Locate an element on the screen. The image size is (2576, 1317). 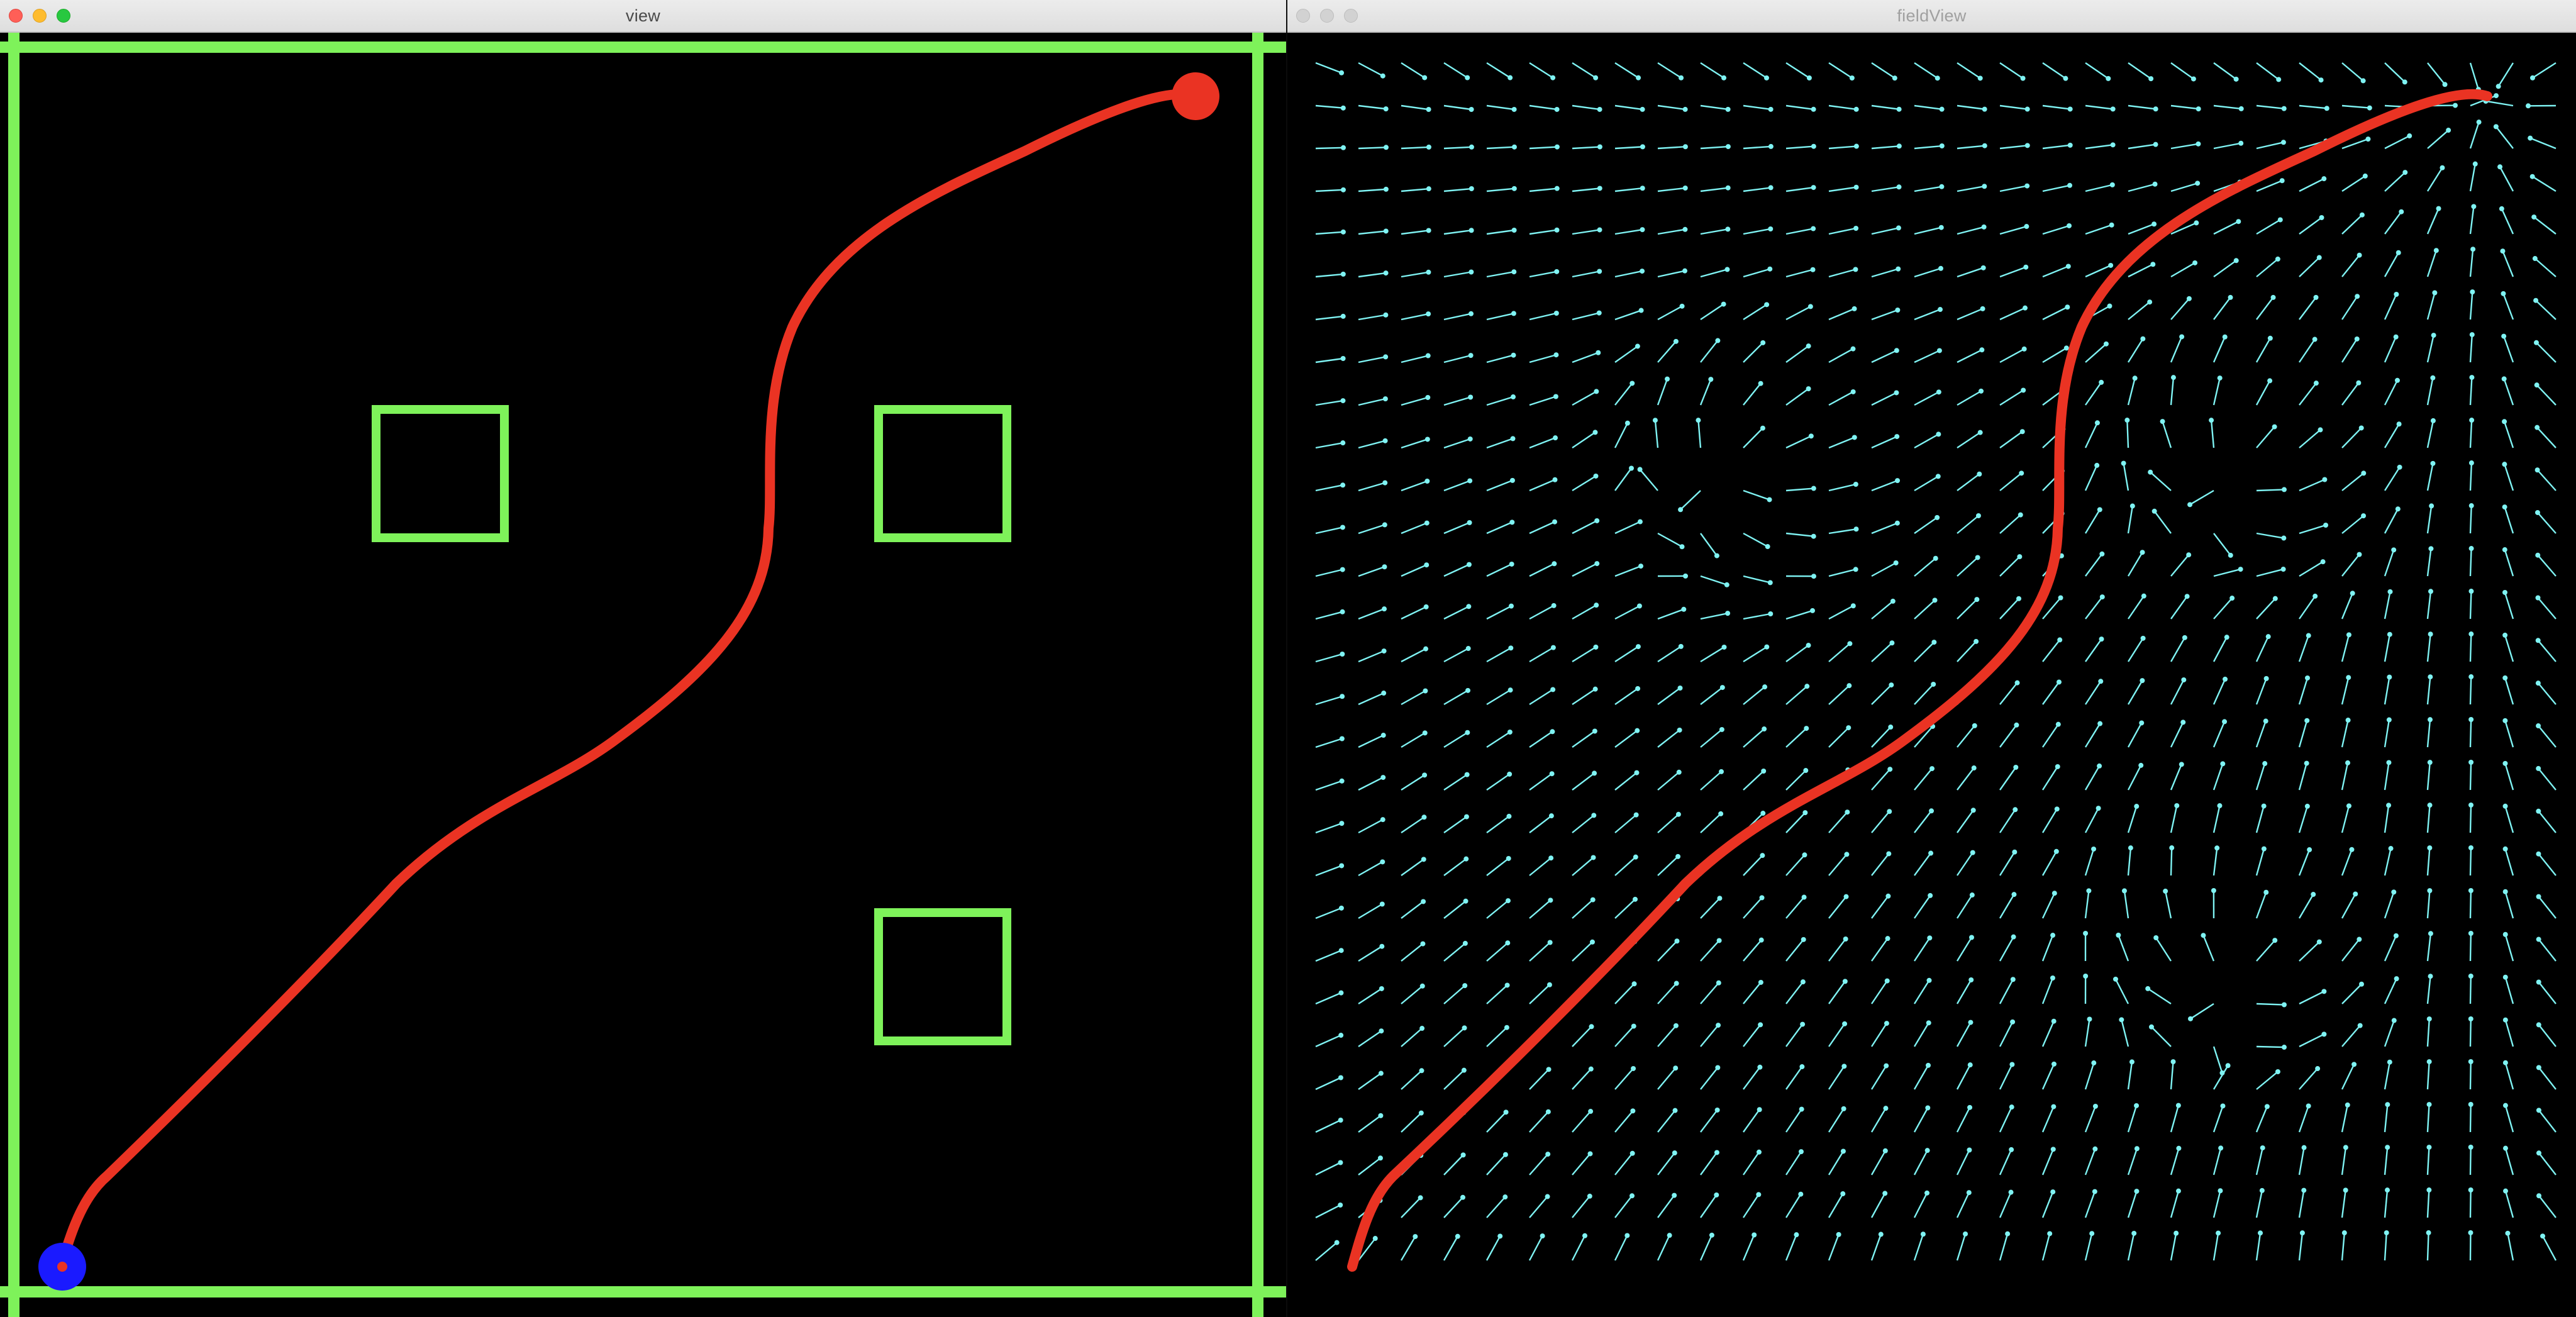
field-view-titlebar: fieldView is located at coordinates (1931, 16).